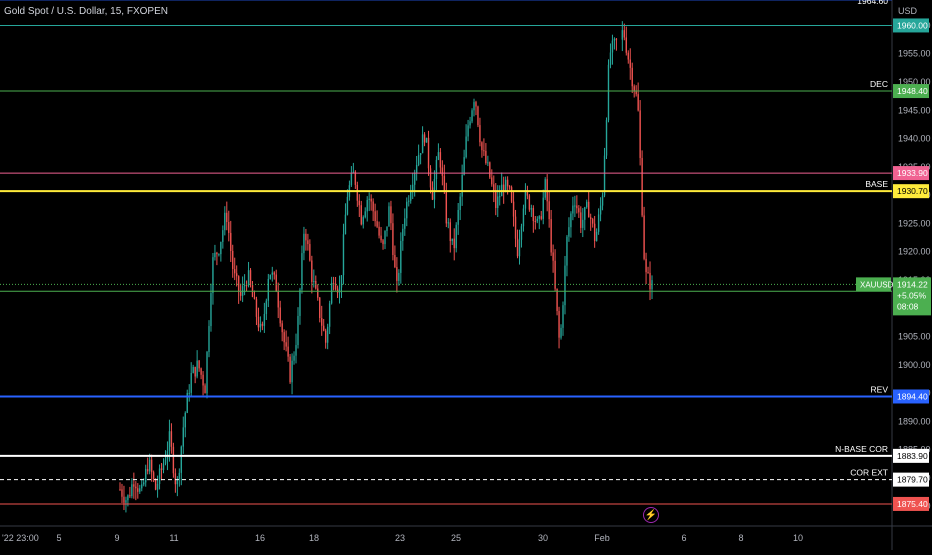  What do you see at coordinates (651, 515) in the screenshot?
I see `lightning-icon: ⚡` at bounding box center [651, 515].